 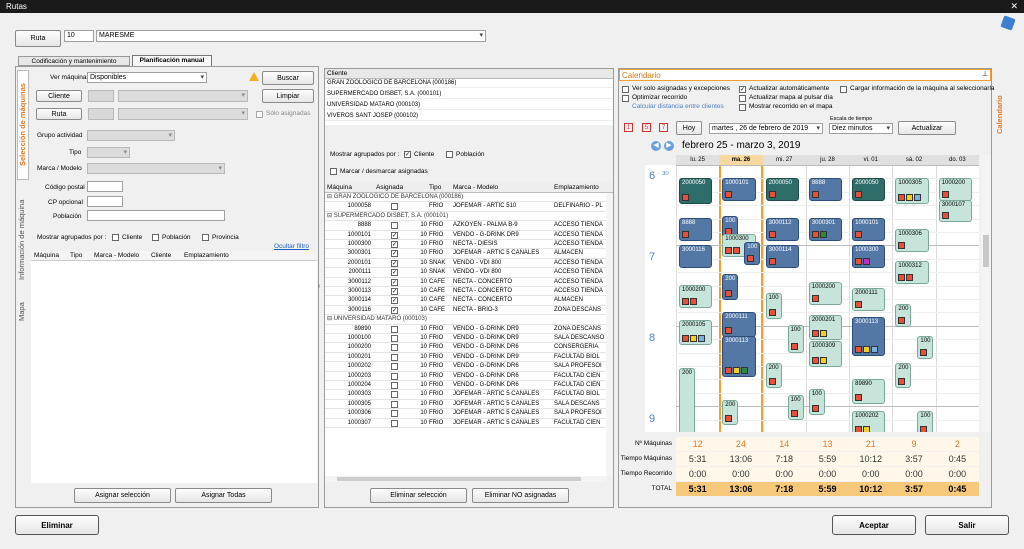 I want to click on col-tipo: Tipo, so click(x=435, y=187).